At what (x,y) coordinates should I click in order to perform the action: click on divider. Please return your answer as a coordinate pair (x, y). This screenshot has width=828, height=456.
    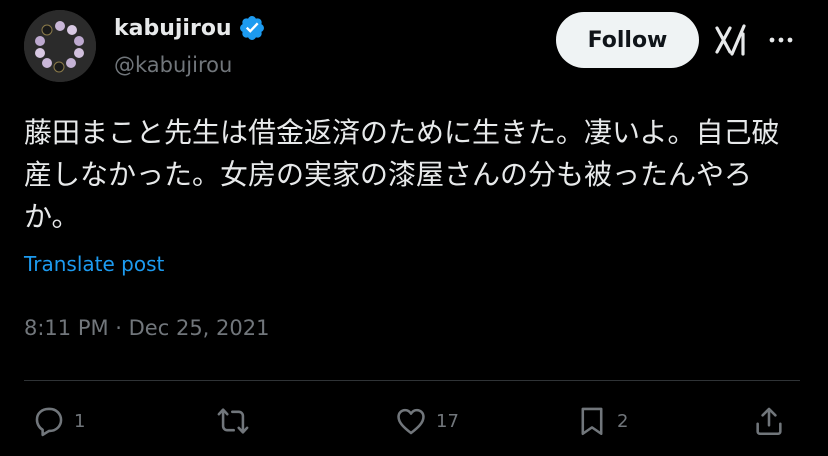
    Looking at the image, I should click on (412, 380).